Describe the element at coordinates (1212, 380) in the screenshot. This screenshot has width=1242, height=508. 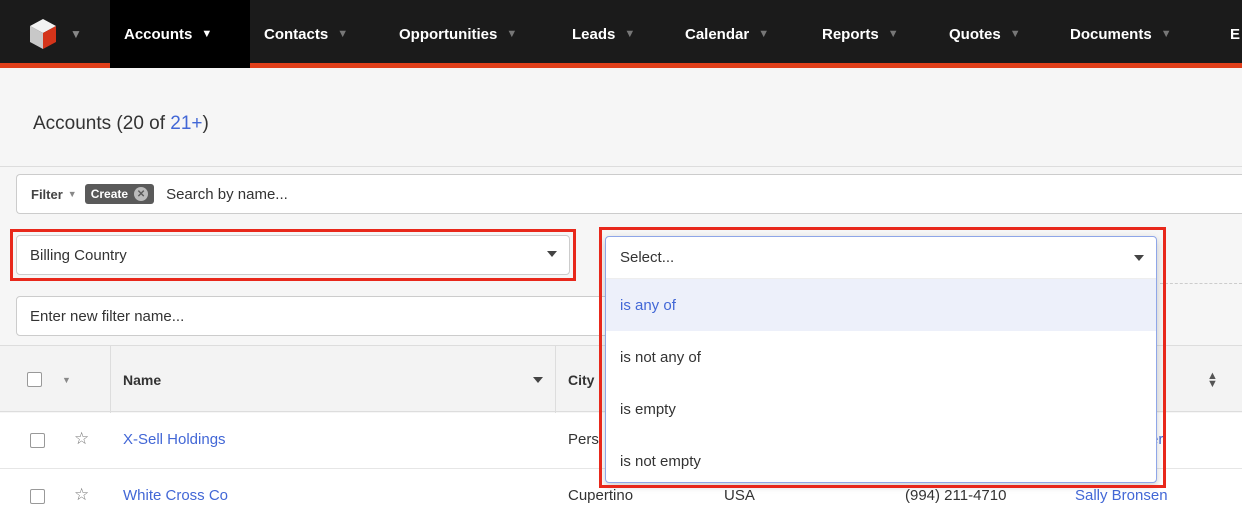
I see `sort-icon: ▲ ▼` at that location.